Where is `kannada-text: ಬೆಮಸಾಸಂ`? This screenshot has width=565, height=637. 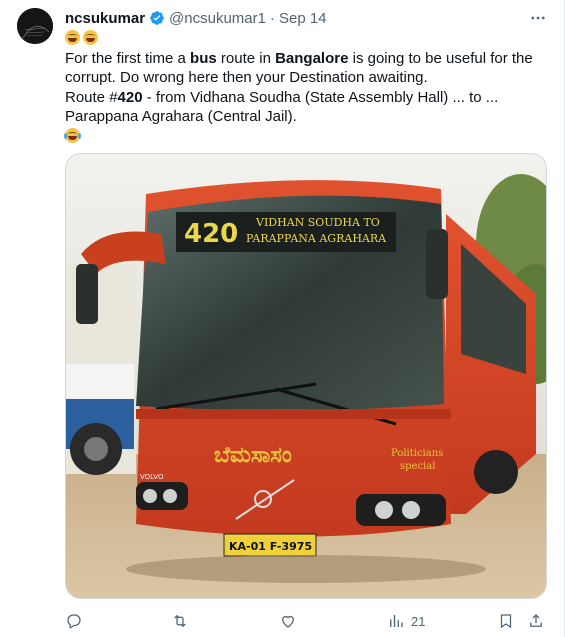
kannada-text: ಬೆಮಸಾಸಂ is located at coordinates (253, 455).